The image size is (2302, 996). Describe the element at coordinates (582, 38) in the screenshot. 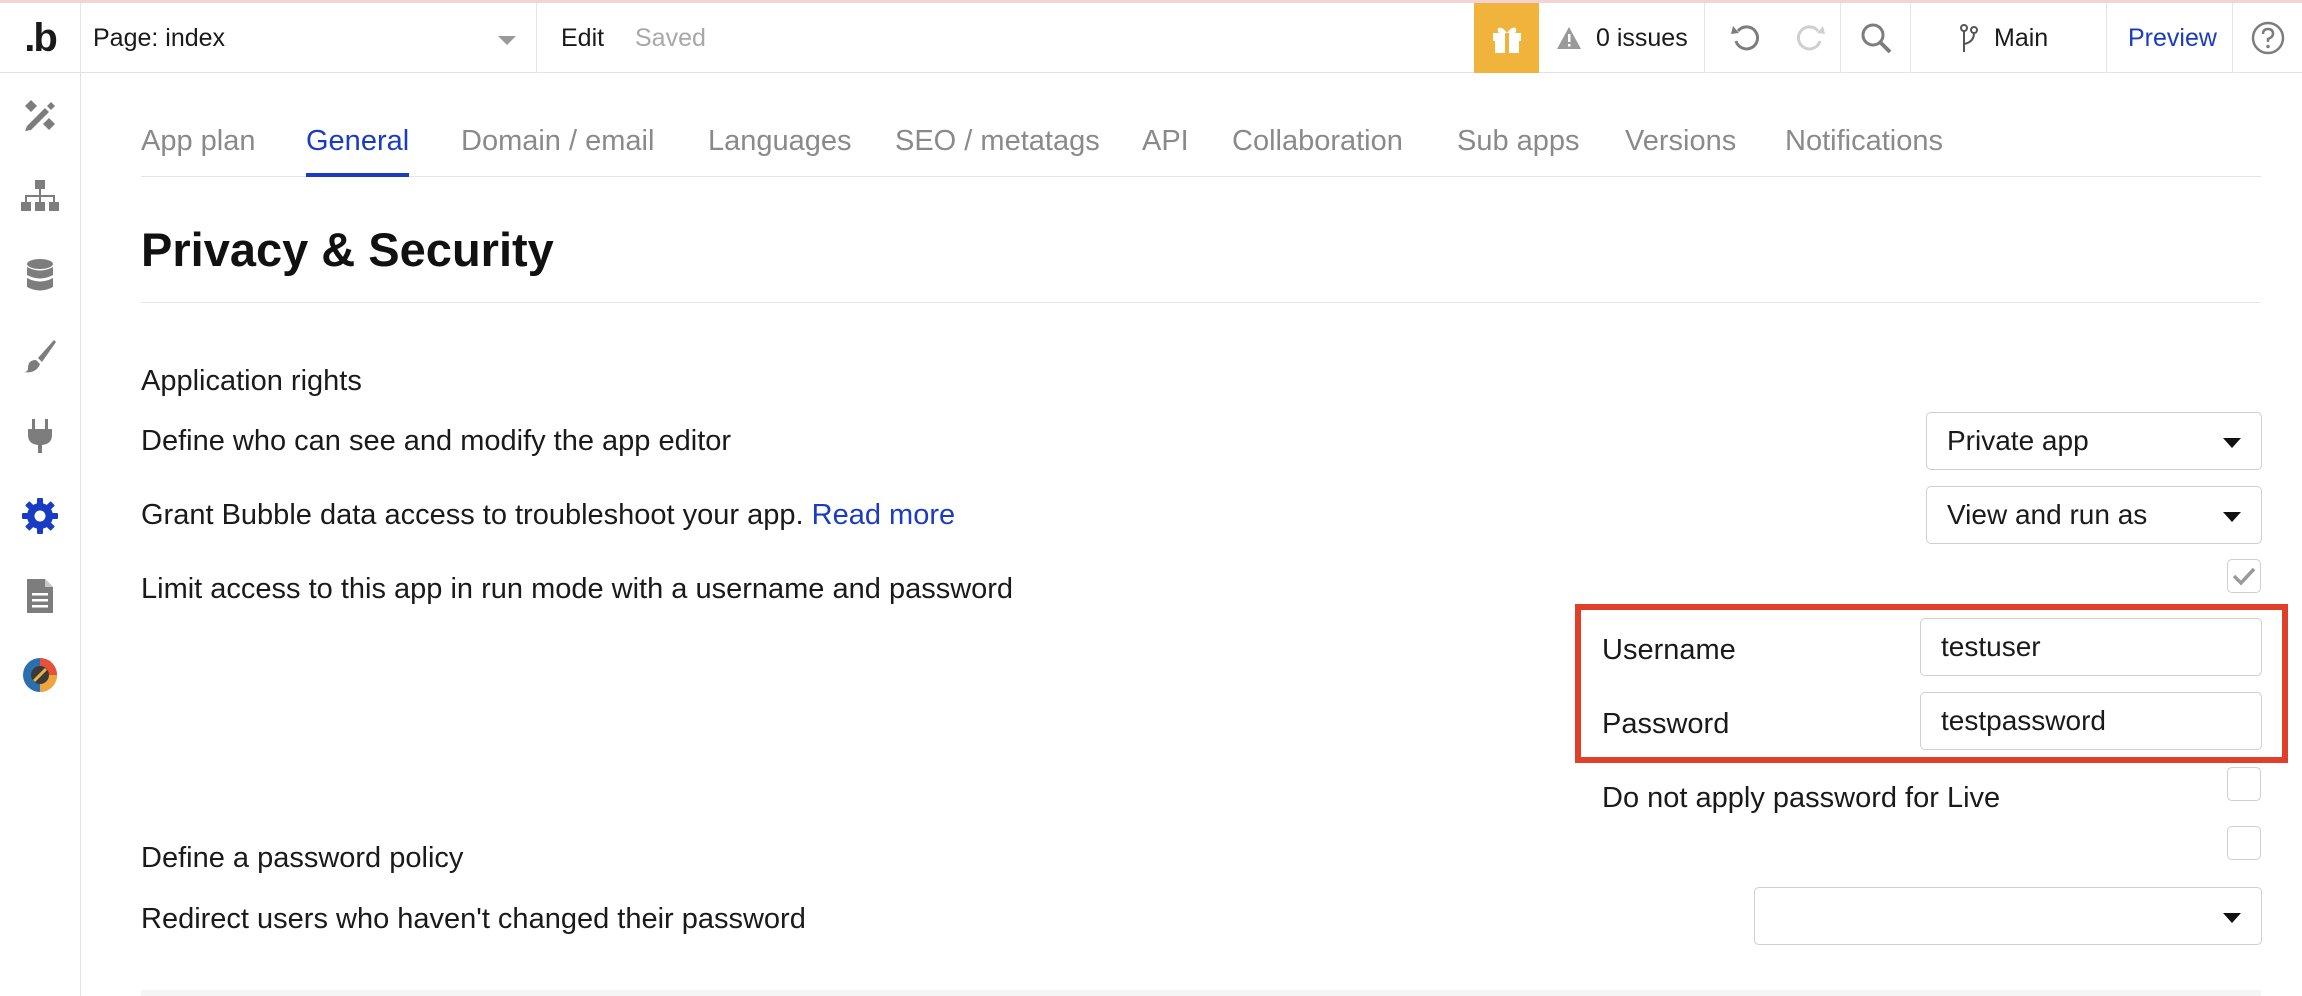

I see `edit-mode-label: Edit` at that location.